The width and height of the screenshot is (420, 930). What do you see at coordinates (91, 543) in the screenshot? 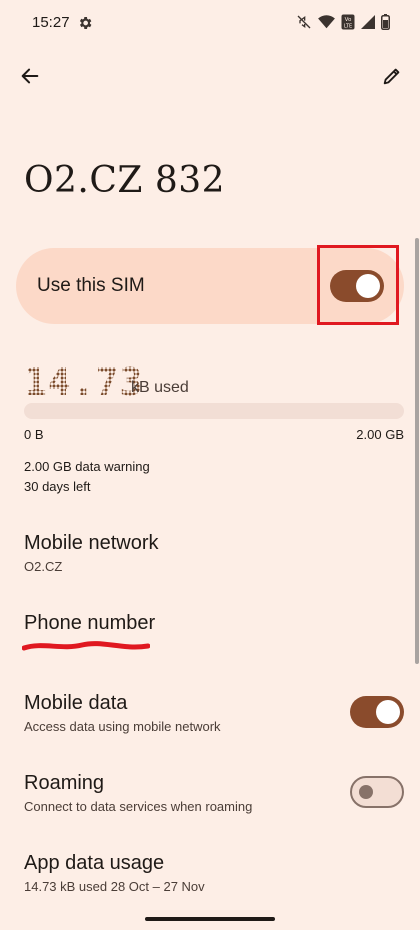
I see `mobile-network-title: Mobile network` at bounding box center [91, 543].